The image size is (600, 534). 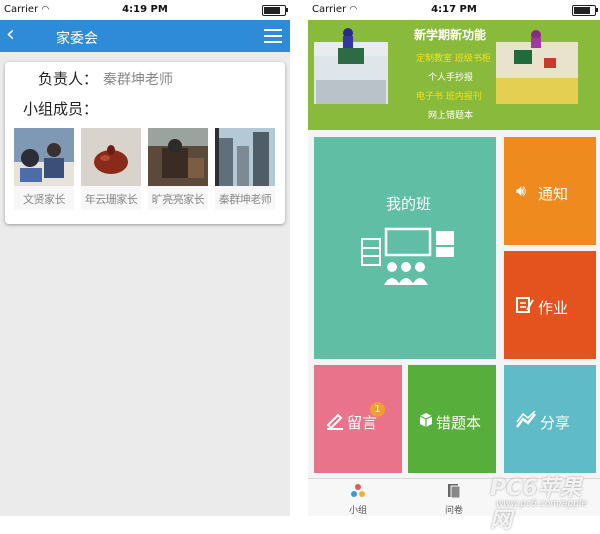 I want to click on speaker-icon: 🔊︎, so click(x=521, y=190).